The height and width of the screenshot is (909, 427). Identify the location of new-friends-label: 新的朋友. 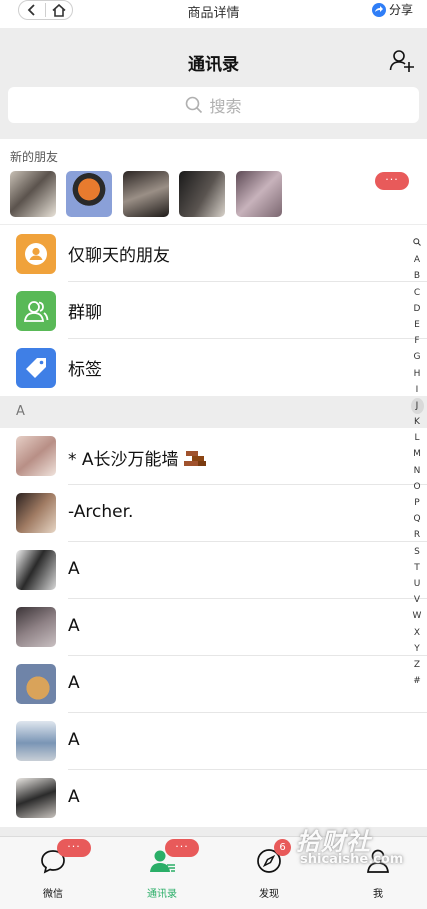
(34, 157).